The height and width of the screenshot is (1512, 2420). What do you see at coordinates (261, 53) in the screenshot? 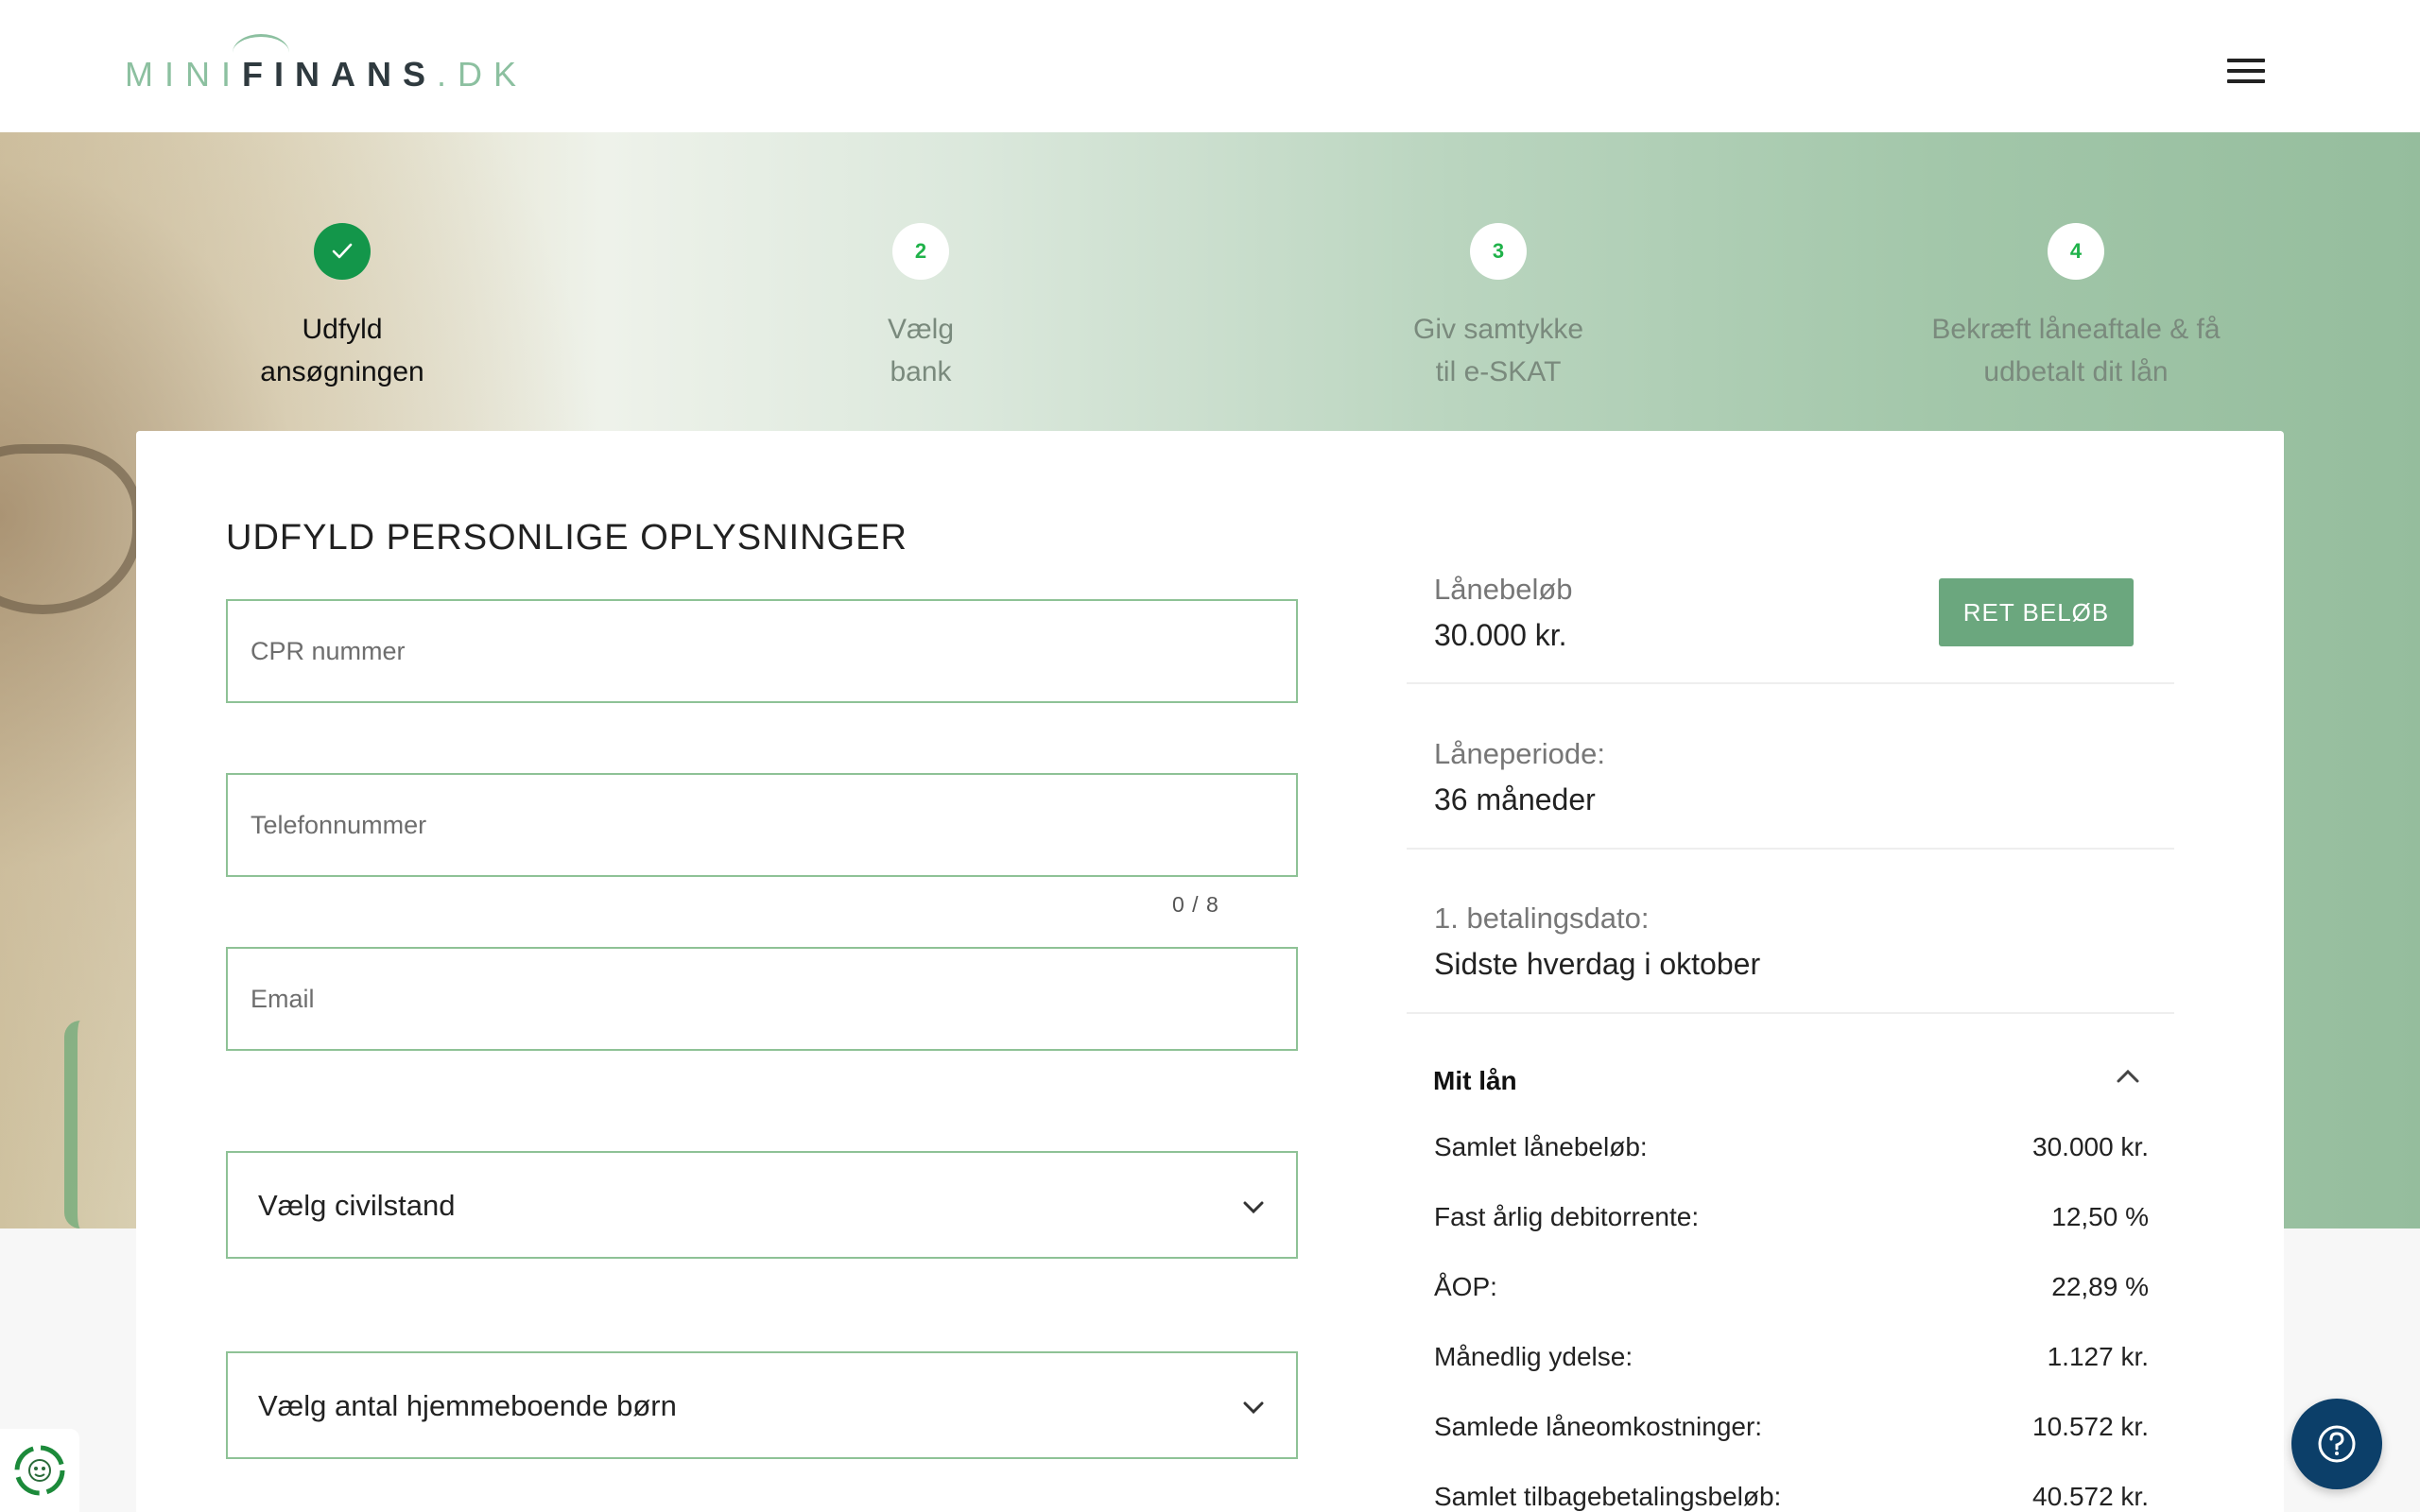
I see `logo-arc-icon` at bounding box center [261, 53].